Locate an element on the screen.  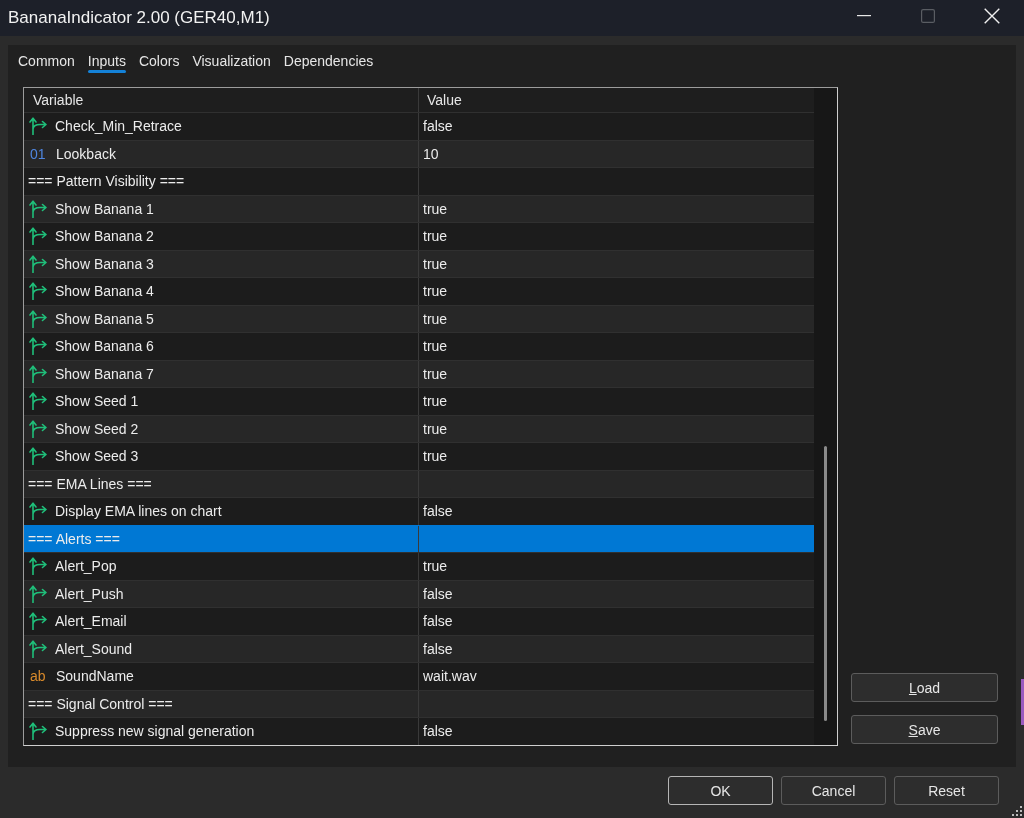
table-row: Show Banana 1 true is located at coordinates (419, 208).